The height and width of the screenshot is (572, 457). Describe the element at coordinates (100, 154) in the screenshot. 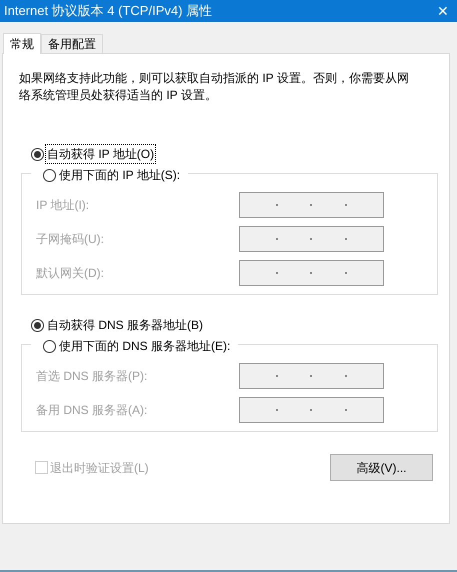

I see `radio-label: 自动获得 IP 地址(O)` at that location.